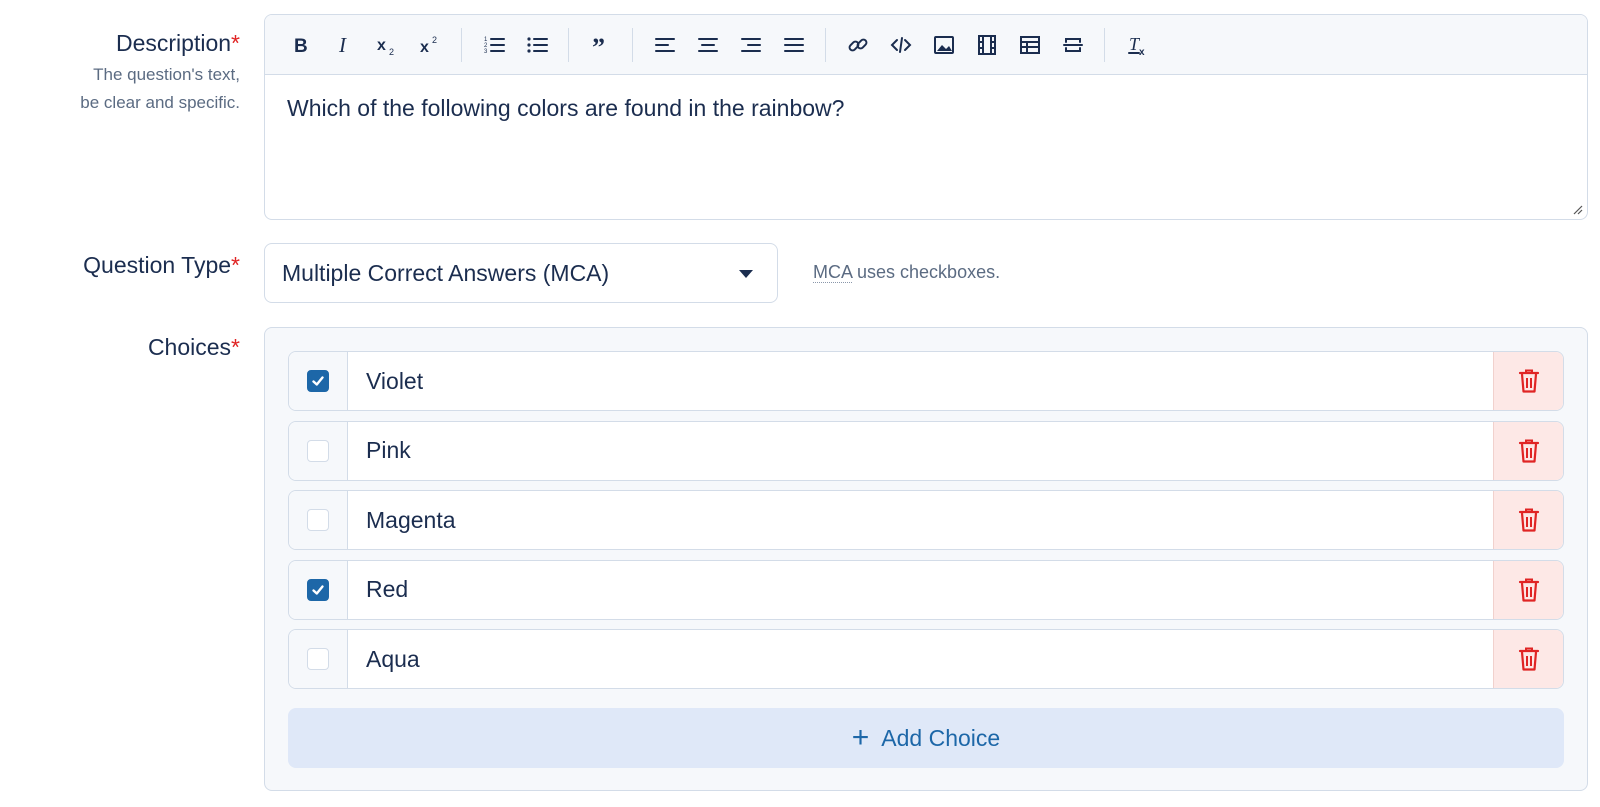 The height and width of the screenshot is (807, 1600). I want to click on ordered-list-icon: 123, so click(494, 46).